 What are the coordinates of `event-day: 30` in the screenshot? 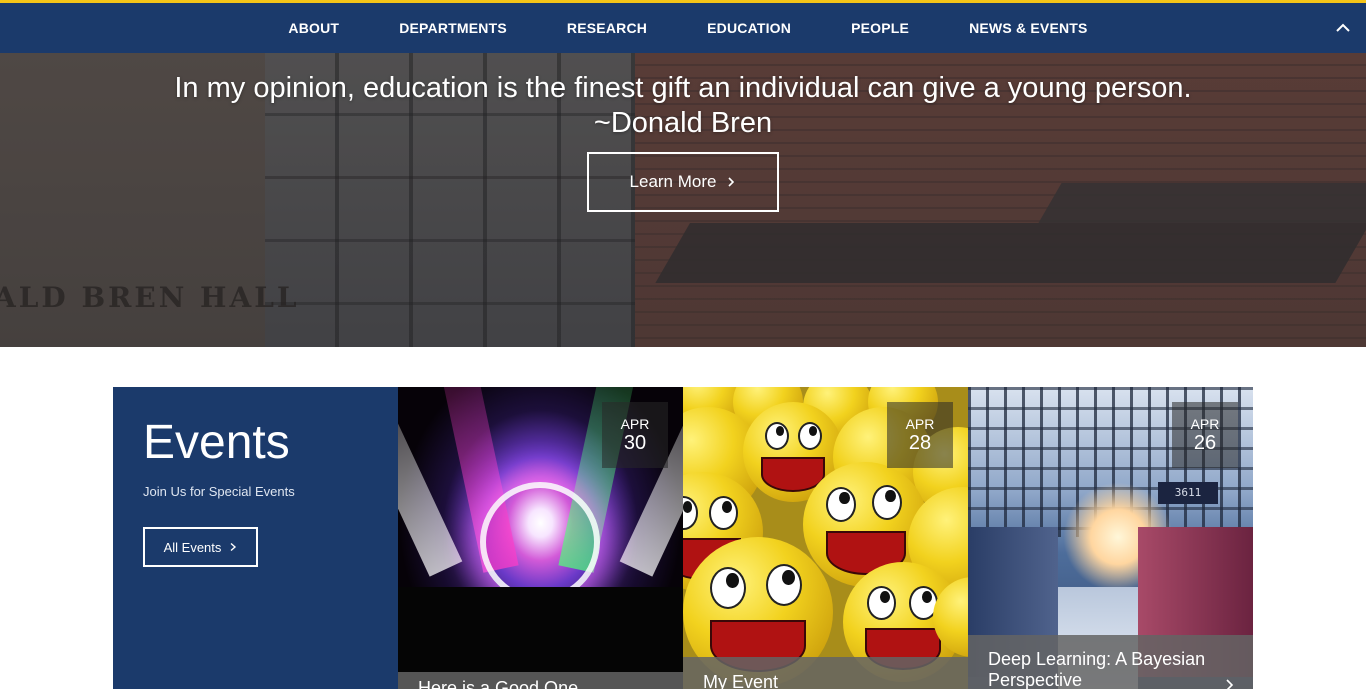 It's located at (635, 443).